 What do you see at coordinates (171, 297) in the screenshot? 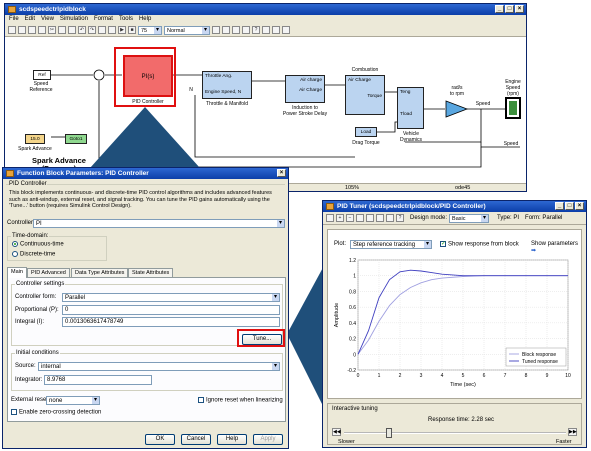
I see `controller-form-select: Parallel` at bounding box center [171, 297].